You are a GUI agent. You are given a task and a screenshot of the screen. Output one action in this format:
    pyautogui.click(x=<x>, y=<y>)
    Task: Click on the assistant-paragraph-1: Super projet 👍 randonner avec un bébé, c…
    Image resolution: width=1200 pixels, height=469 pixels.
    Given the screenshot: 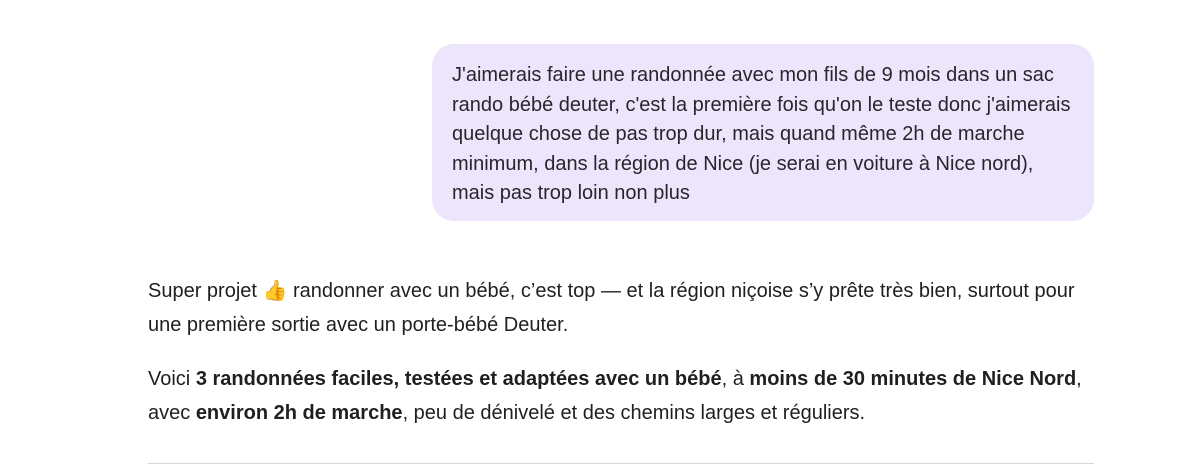 What is the action you would take?
    pyautogui.click(x=628, y=308)
    